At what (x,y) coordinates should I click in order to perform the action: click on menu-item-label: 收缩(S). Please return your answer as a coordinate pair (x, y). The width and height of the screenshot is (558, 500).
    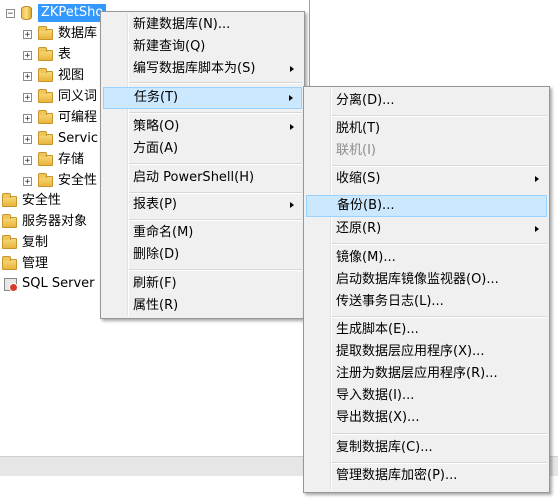
    Looking at the image, I should click on (358, 178).